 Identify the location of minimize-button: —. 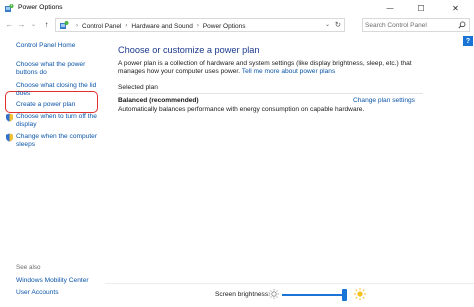
(390, 8).